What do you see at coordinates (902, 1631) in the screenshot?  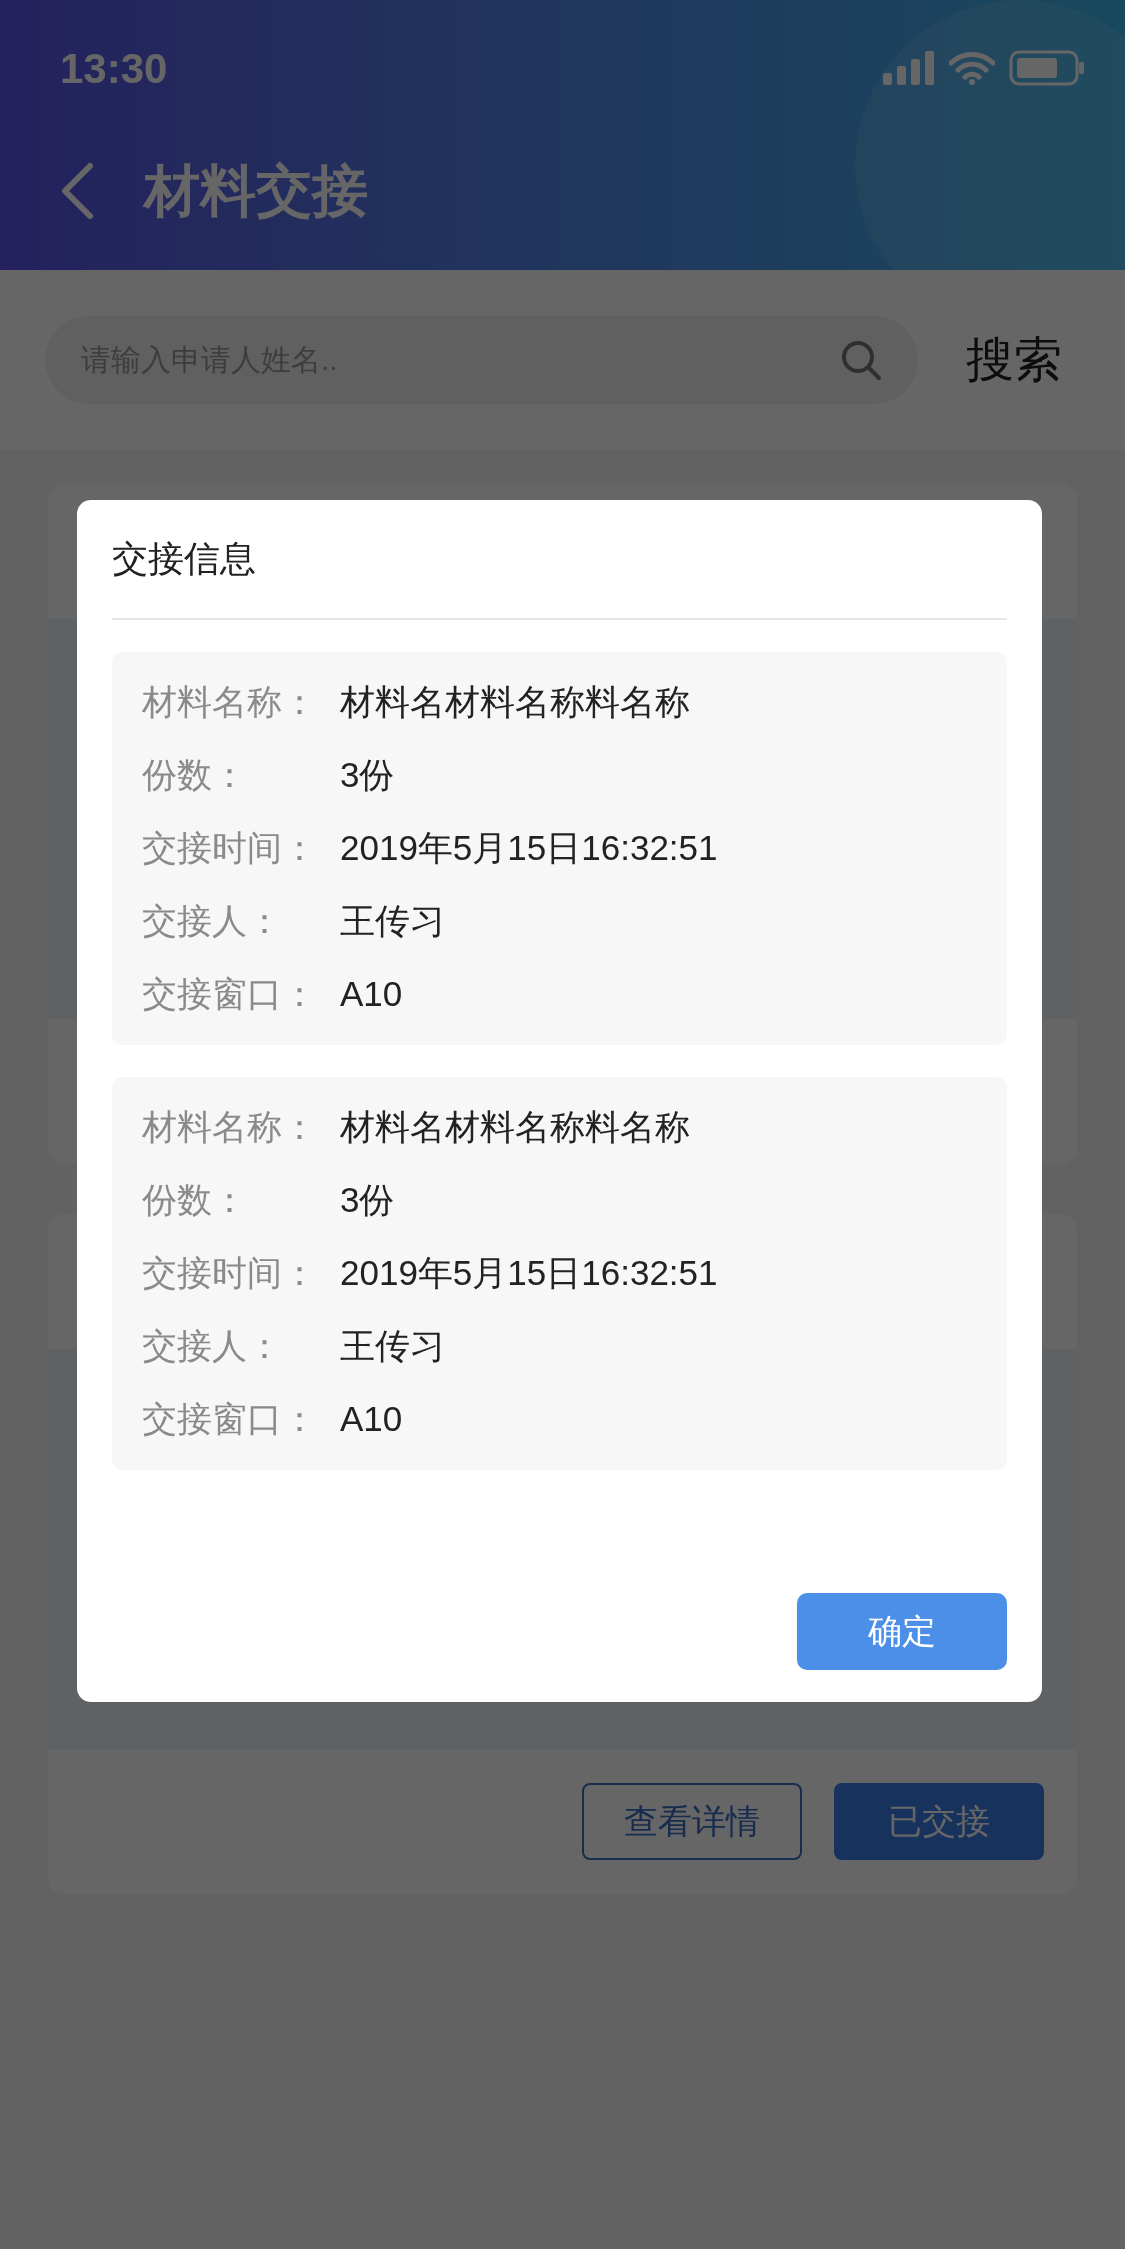 I see `confirm-button: 确定` at bounding box center [902, 1631].